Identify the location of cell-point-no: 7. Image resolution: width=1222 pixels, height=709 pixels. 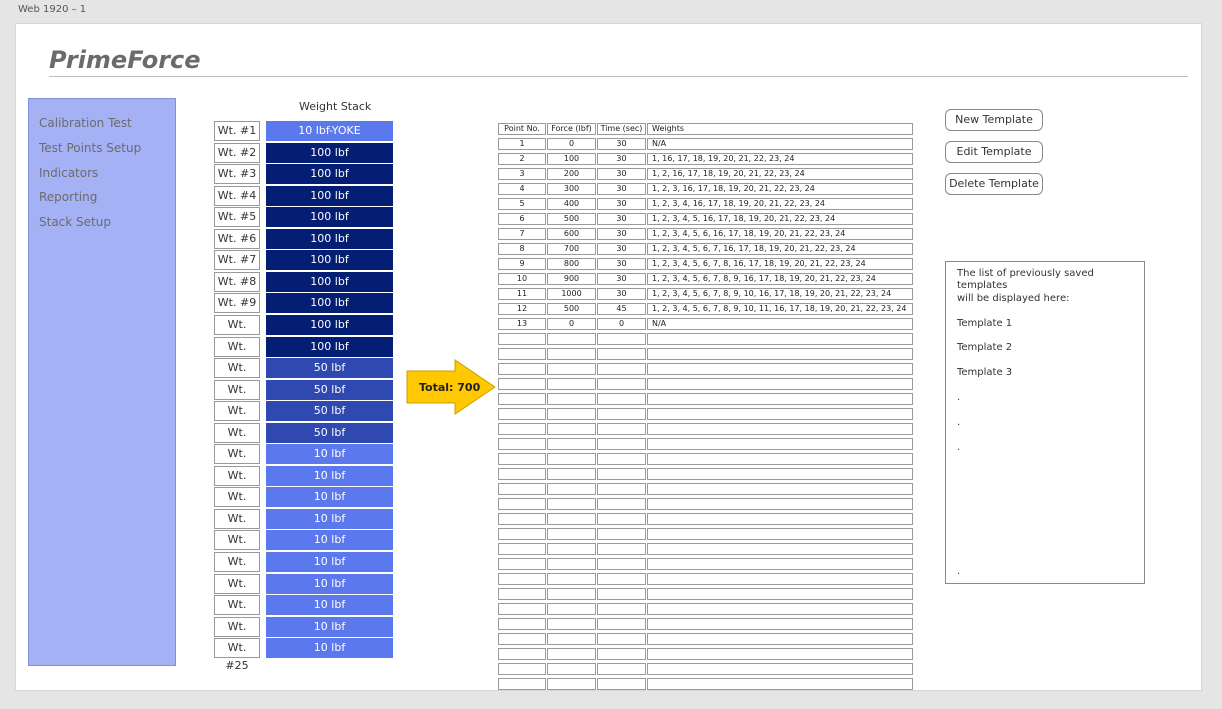
(522, 234).